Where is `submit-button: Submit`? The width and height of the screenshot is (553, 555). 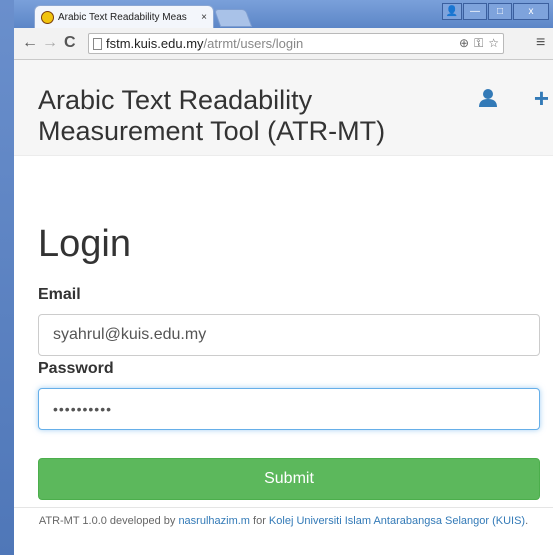 submit-button: Submit is located at coordinates (289, 479).